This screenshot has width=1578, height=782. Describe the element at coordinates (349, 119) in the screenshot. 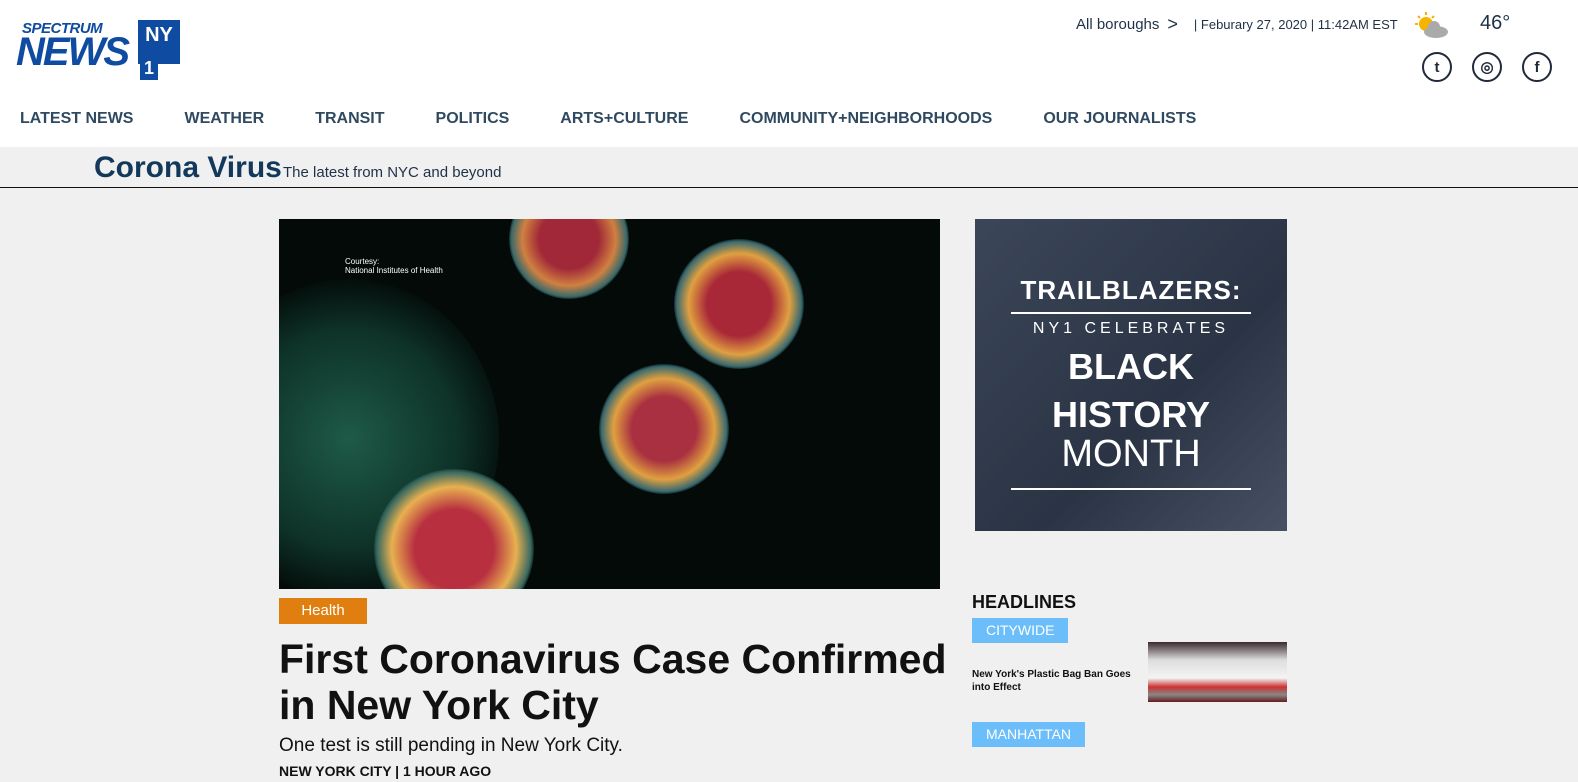

I see `nav-transit: TRANSIT` at that location.